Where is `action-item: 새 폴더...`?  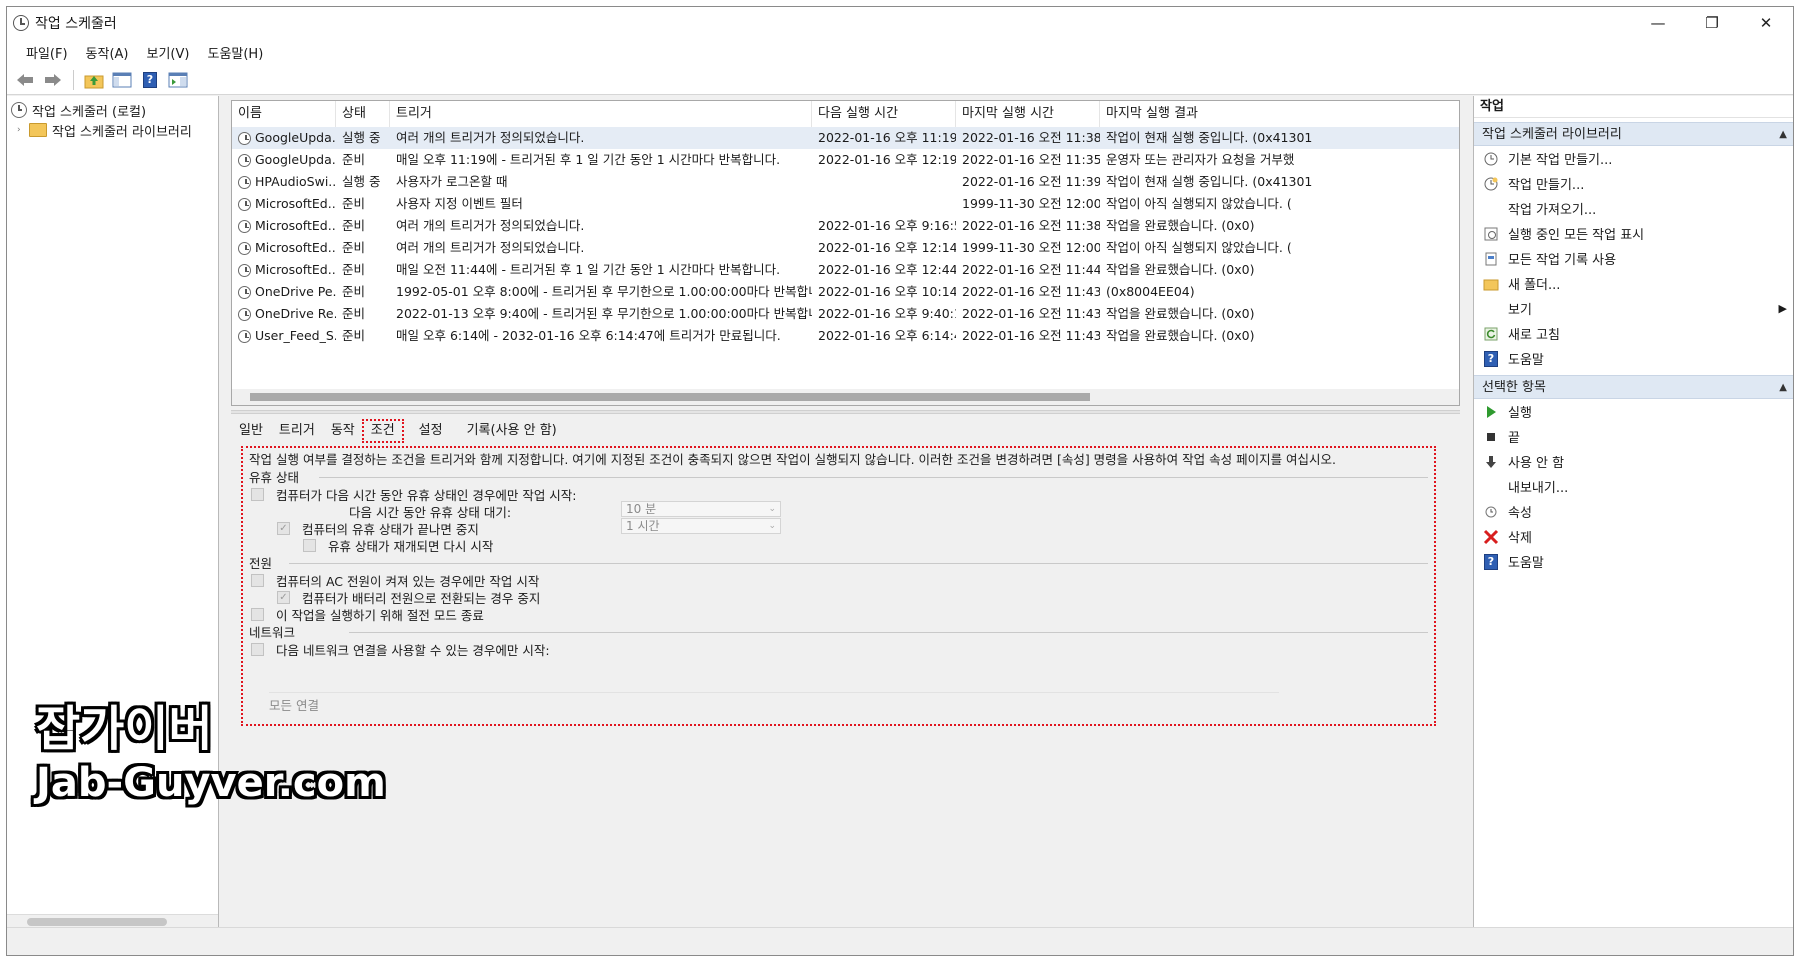
action-item: 새 폴더... is located at coordinates (1633, 283).